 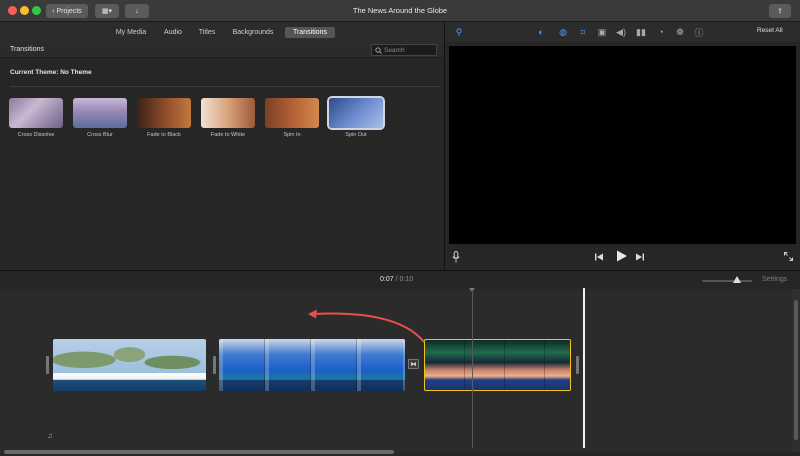 I want to click on reset-all-button: Reset All, so click(x=770, y=30).